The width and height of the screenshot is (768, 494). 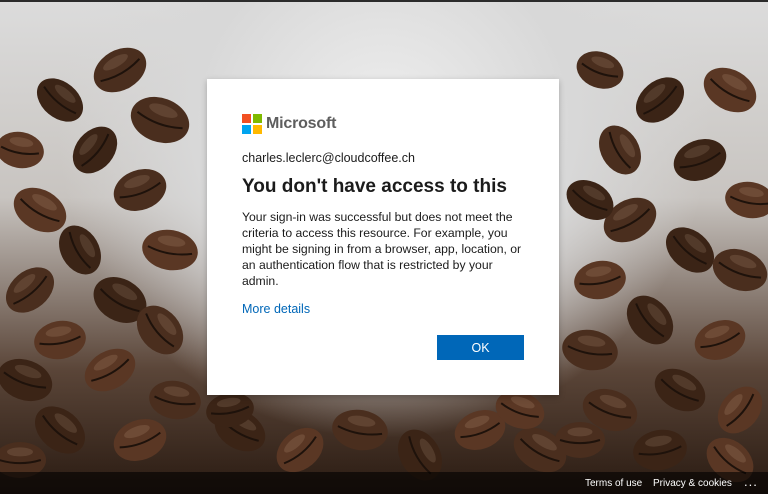 What do you see at coordinates (383, 124) in the screenshot?
I see `microsoft-logo: Microsoft` at bounding box center [383, 124].